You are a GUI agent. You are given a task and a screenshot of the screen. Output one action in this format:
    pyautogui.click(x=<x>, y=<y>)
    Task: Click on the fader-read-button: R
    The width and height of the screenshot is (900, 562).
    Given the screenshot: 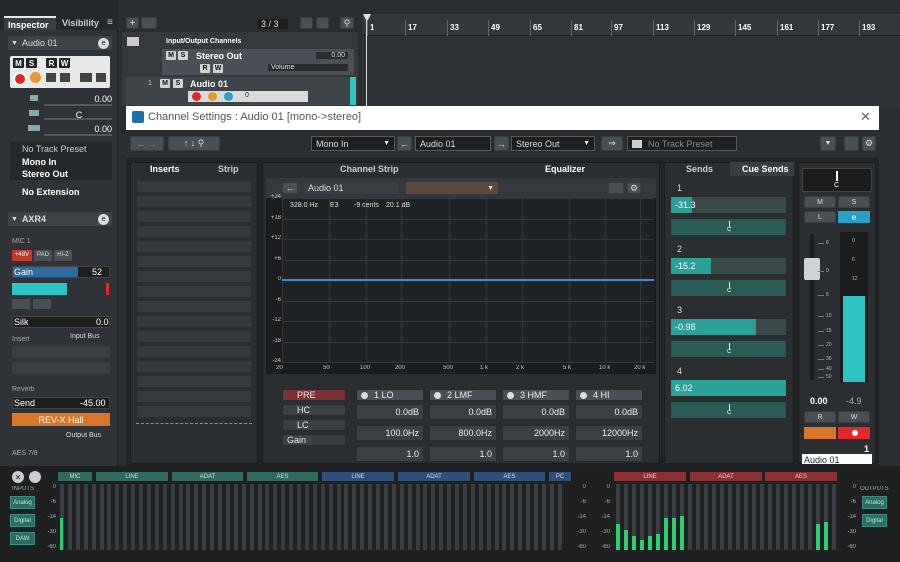 What is the action you would take?
    pyautogui.click(x=820, y=417)
    